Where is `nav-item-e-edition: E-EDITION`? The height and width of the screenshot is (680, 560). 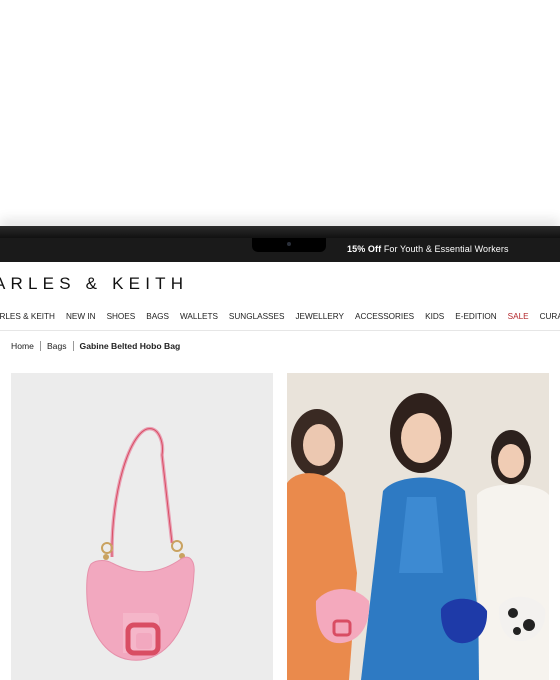 nav-item-e-edition: E-EDITION is located at coordinates (475, 317).